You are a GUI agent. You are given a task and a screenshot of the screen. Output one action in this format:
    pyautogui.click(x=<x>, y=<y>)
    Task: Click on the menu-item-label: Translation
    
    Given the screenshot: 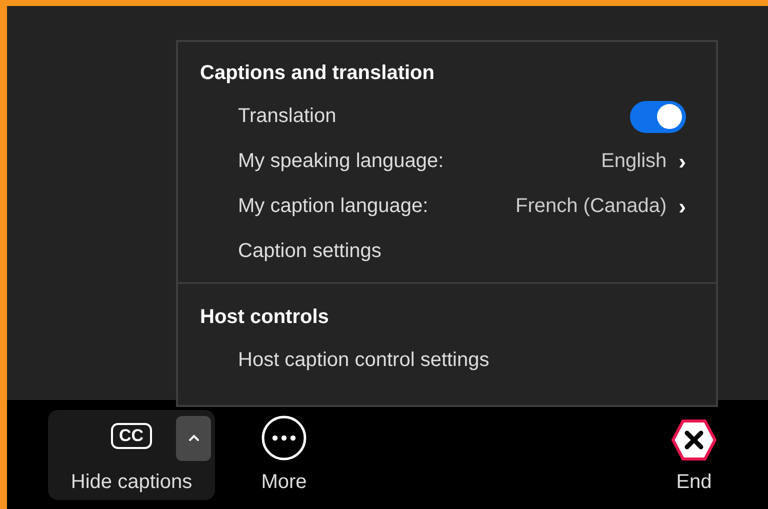 What is the action you would take?
    pyautogui.click(x=287, y=116)
    